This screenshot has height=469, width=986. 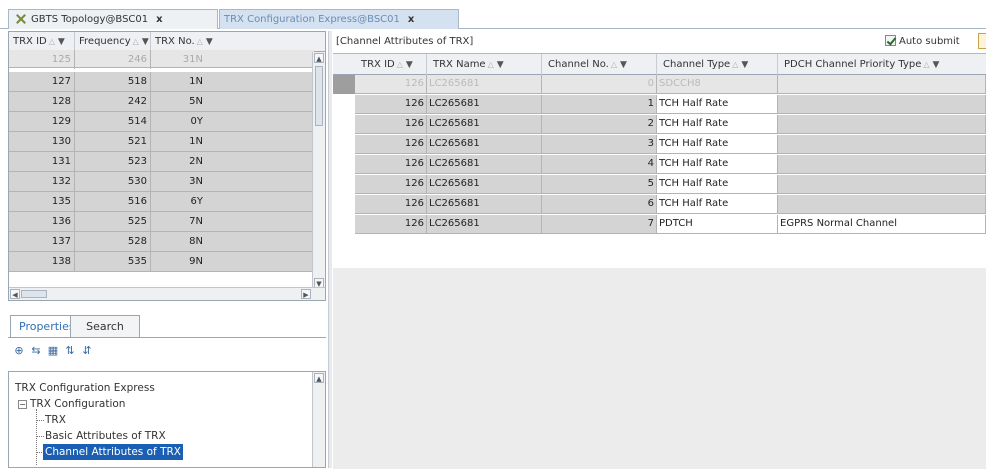 What do you see at coordinates (318, 170) in the screenshot?
I see `vertical-scrollbar: ▲ ▼` at bounding box center [318, 170].